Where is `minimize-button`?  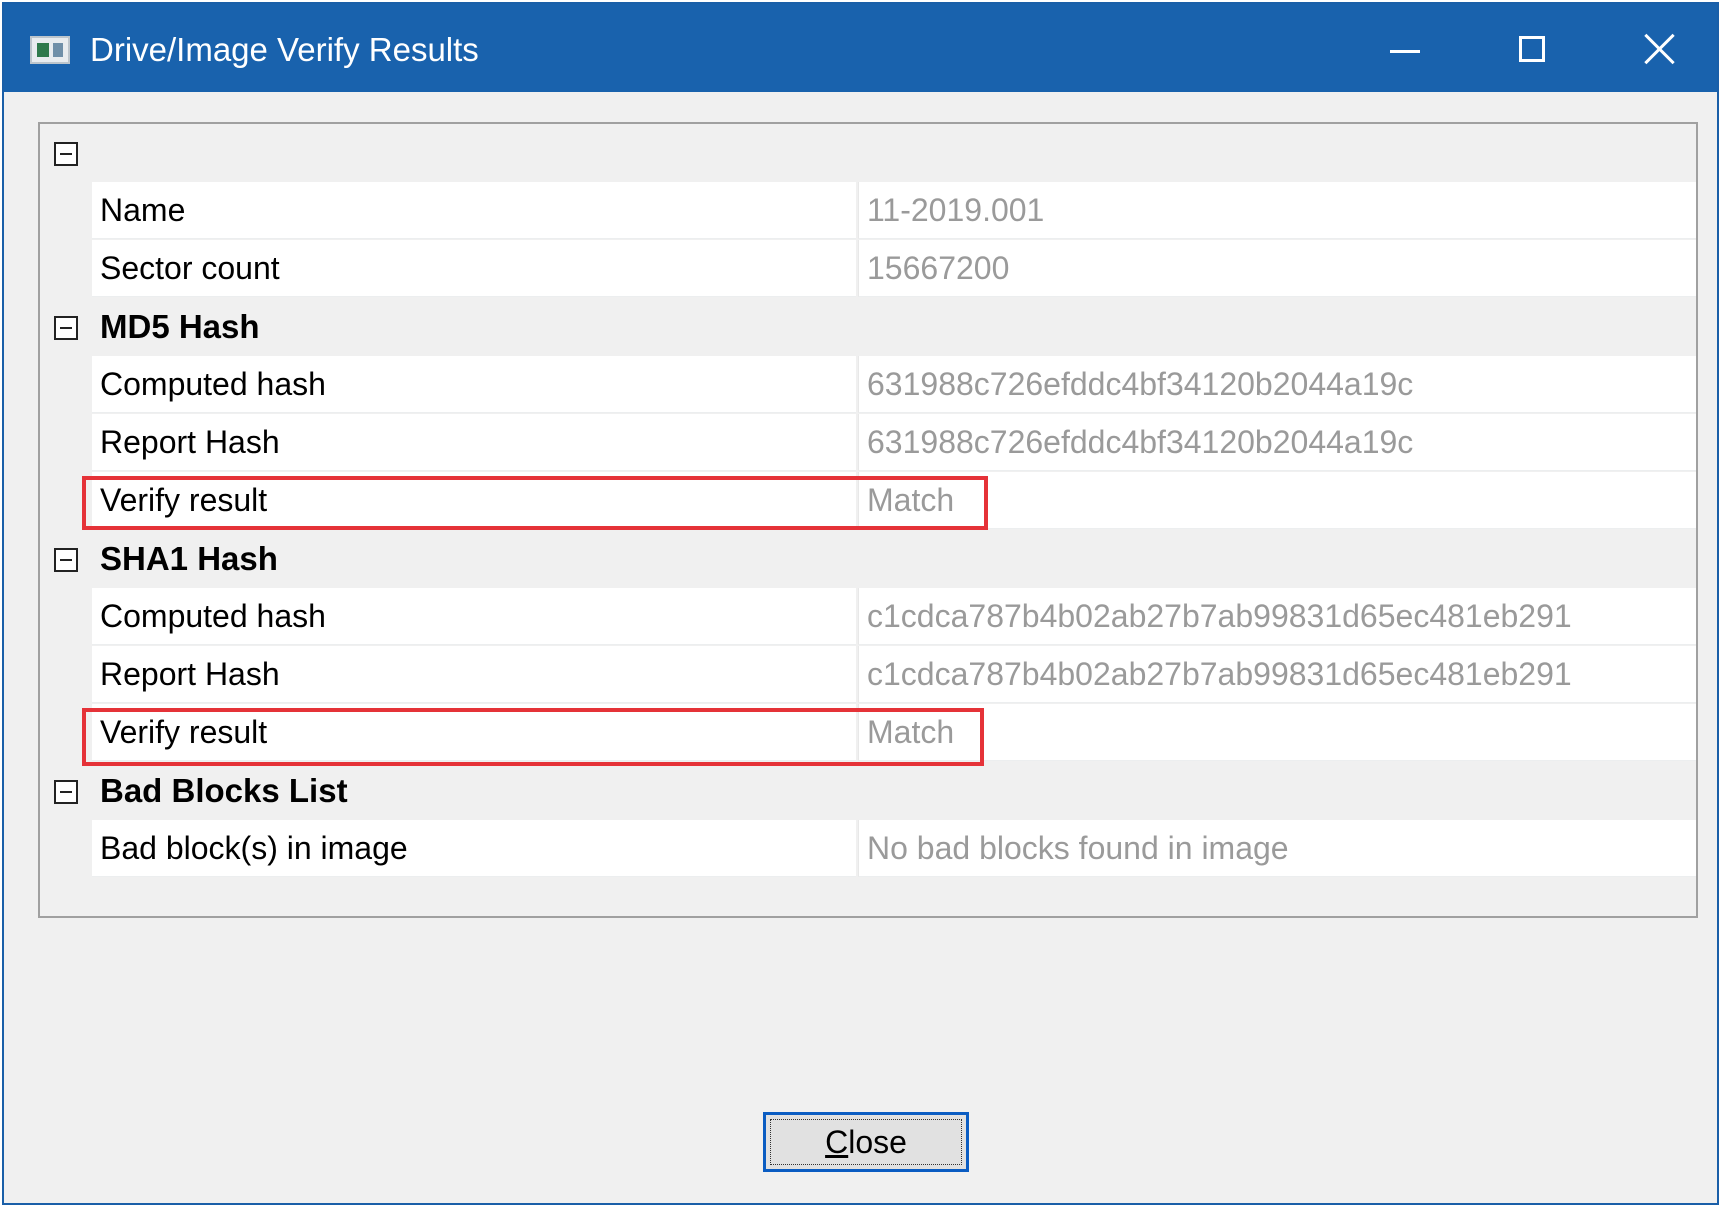
minimize-button is located at coordinates (1405, 49).